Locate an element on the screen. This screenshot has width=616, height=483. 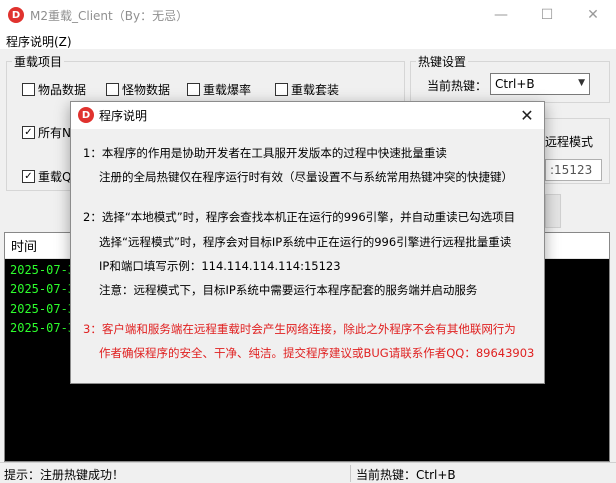
remote-mode-label: 远程模式 is located at coordinates (569, 141).